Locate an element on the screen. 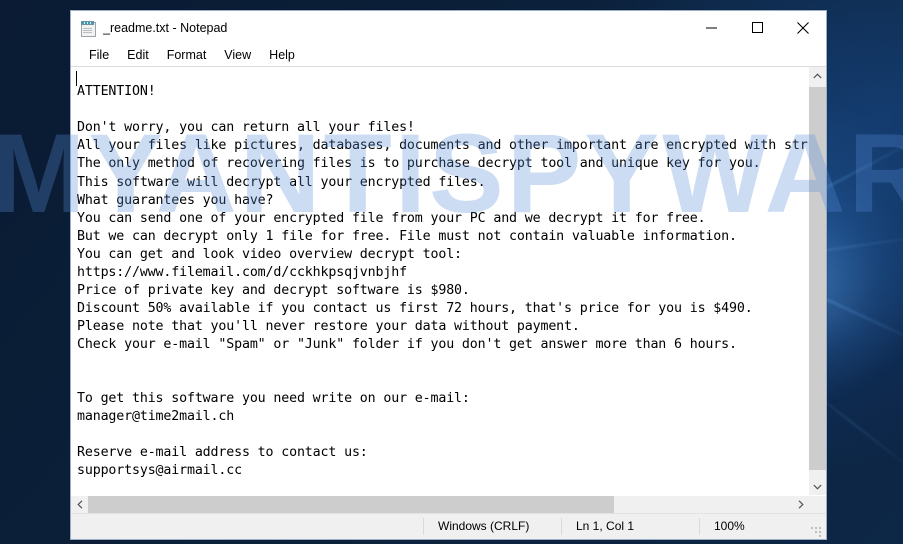  scrollbar-corner is located at coordinates (817, 504).